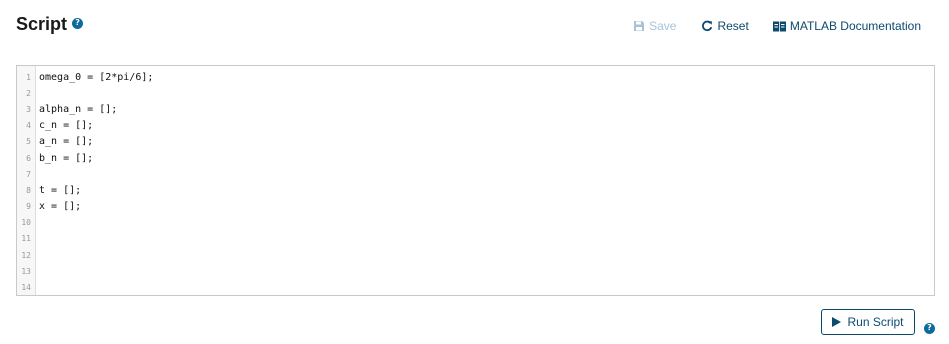 This screenshot has width=949, height=344. I want to click on run-script-button: Run Script, so click(868, 322).